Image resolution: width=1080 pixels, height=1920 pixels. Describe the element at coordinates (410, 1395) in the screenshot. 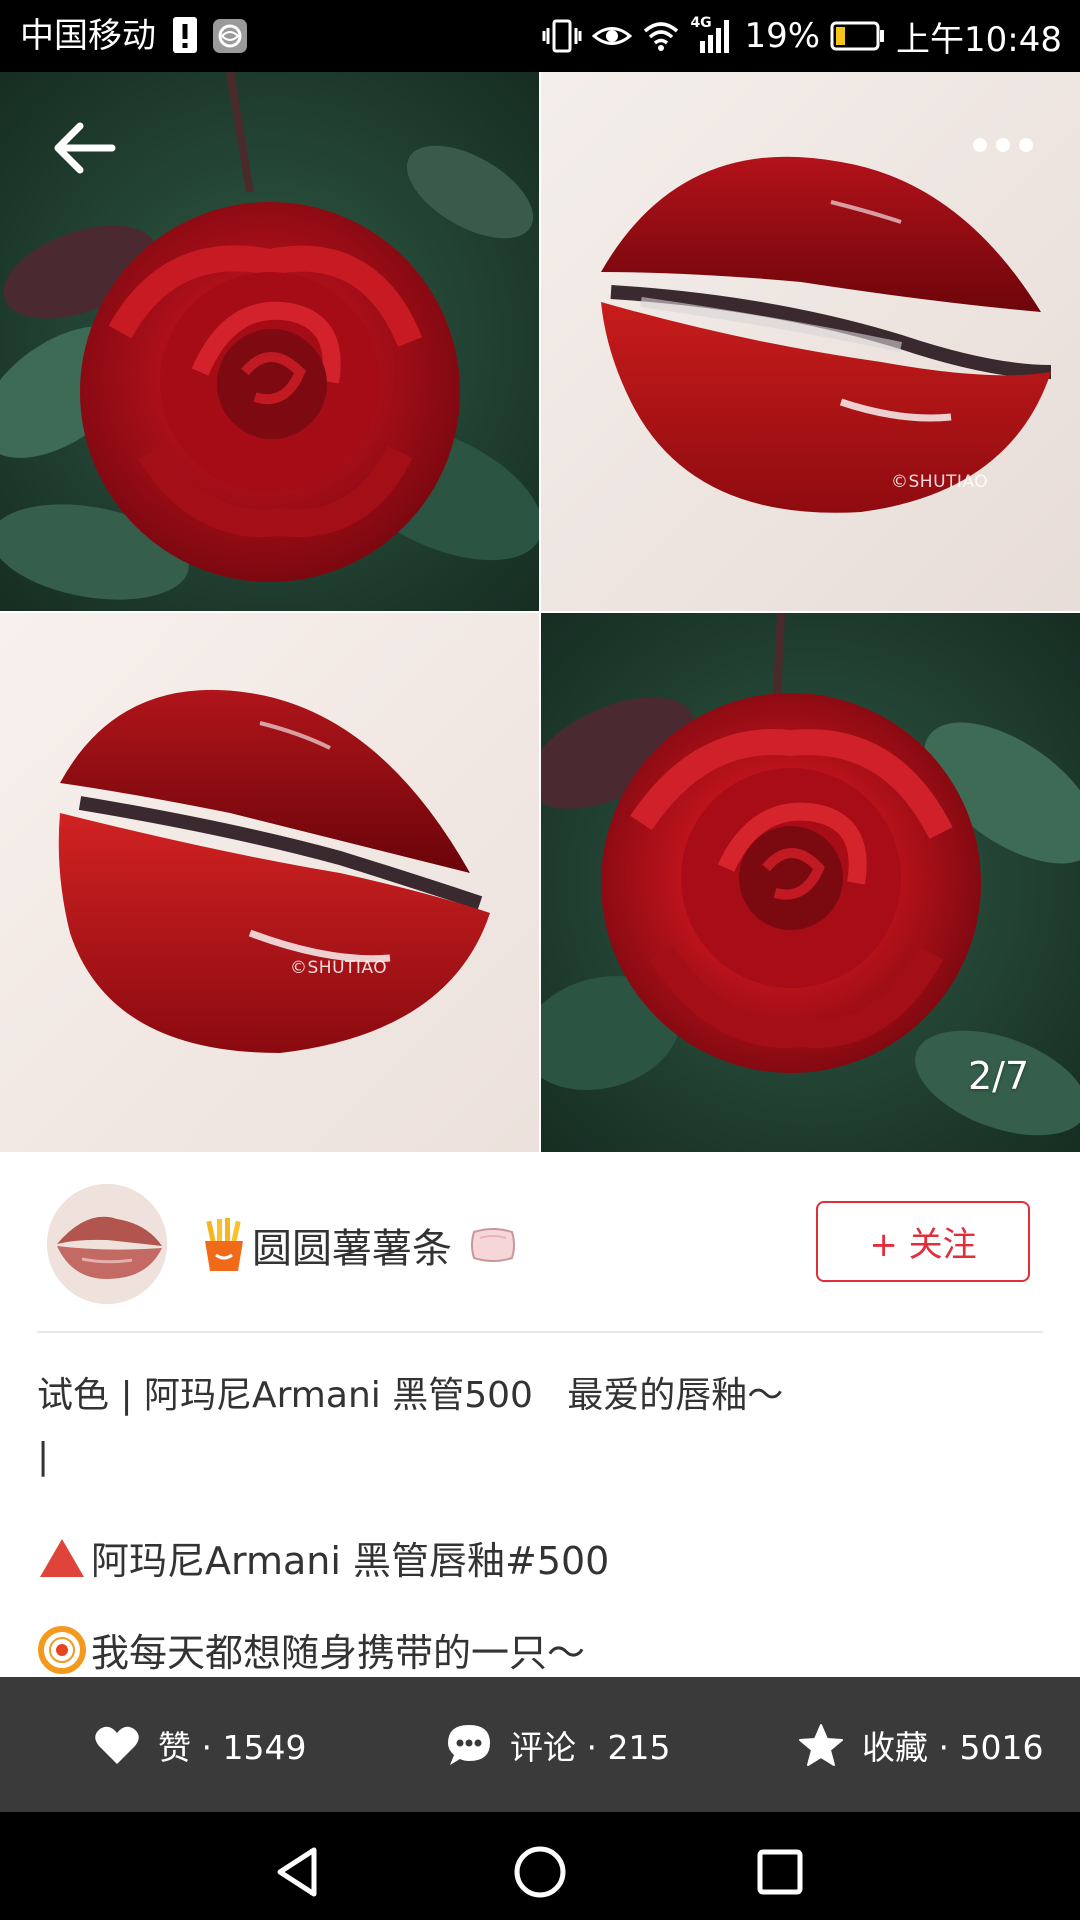

I see `post-title: 试色 | 阿玛尼Armani 黑管500 最爱的唇釉～` at that location.